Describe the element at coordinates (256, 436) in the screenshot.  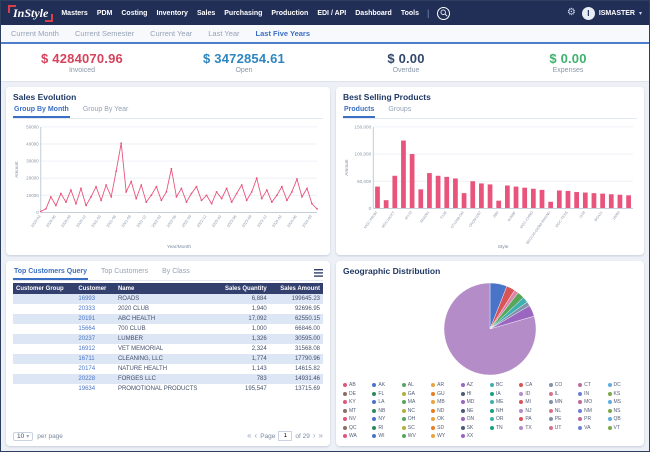
I see `prev-page-button: ‹` at that location.